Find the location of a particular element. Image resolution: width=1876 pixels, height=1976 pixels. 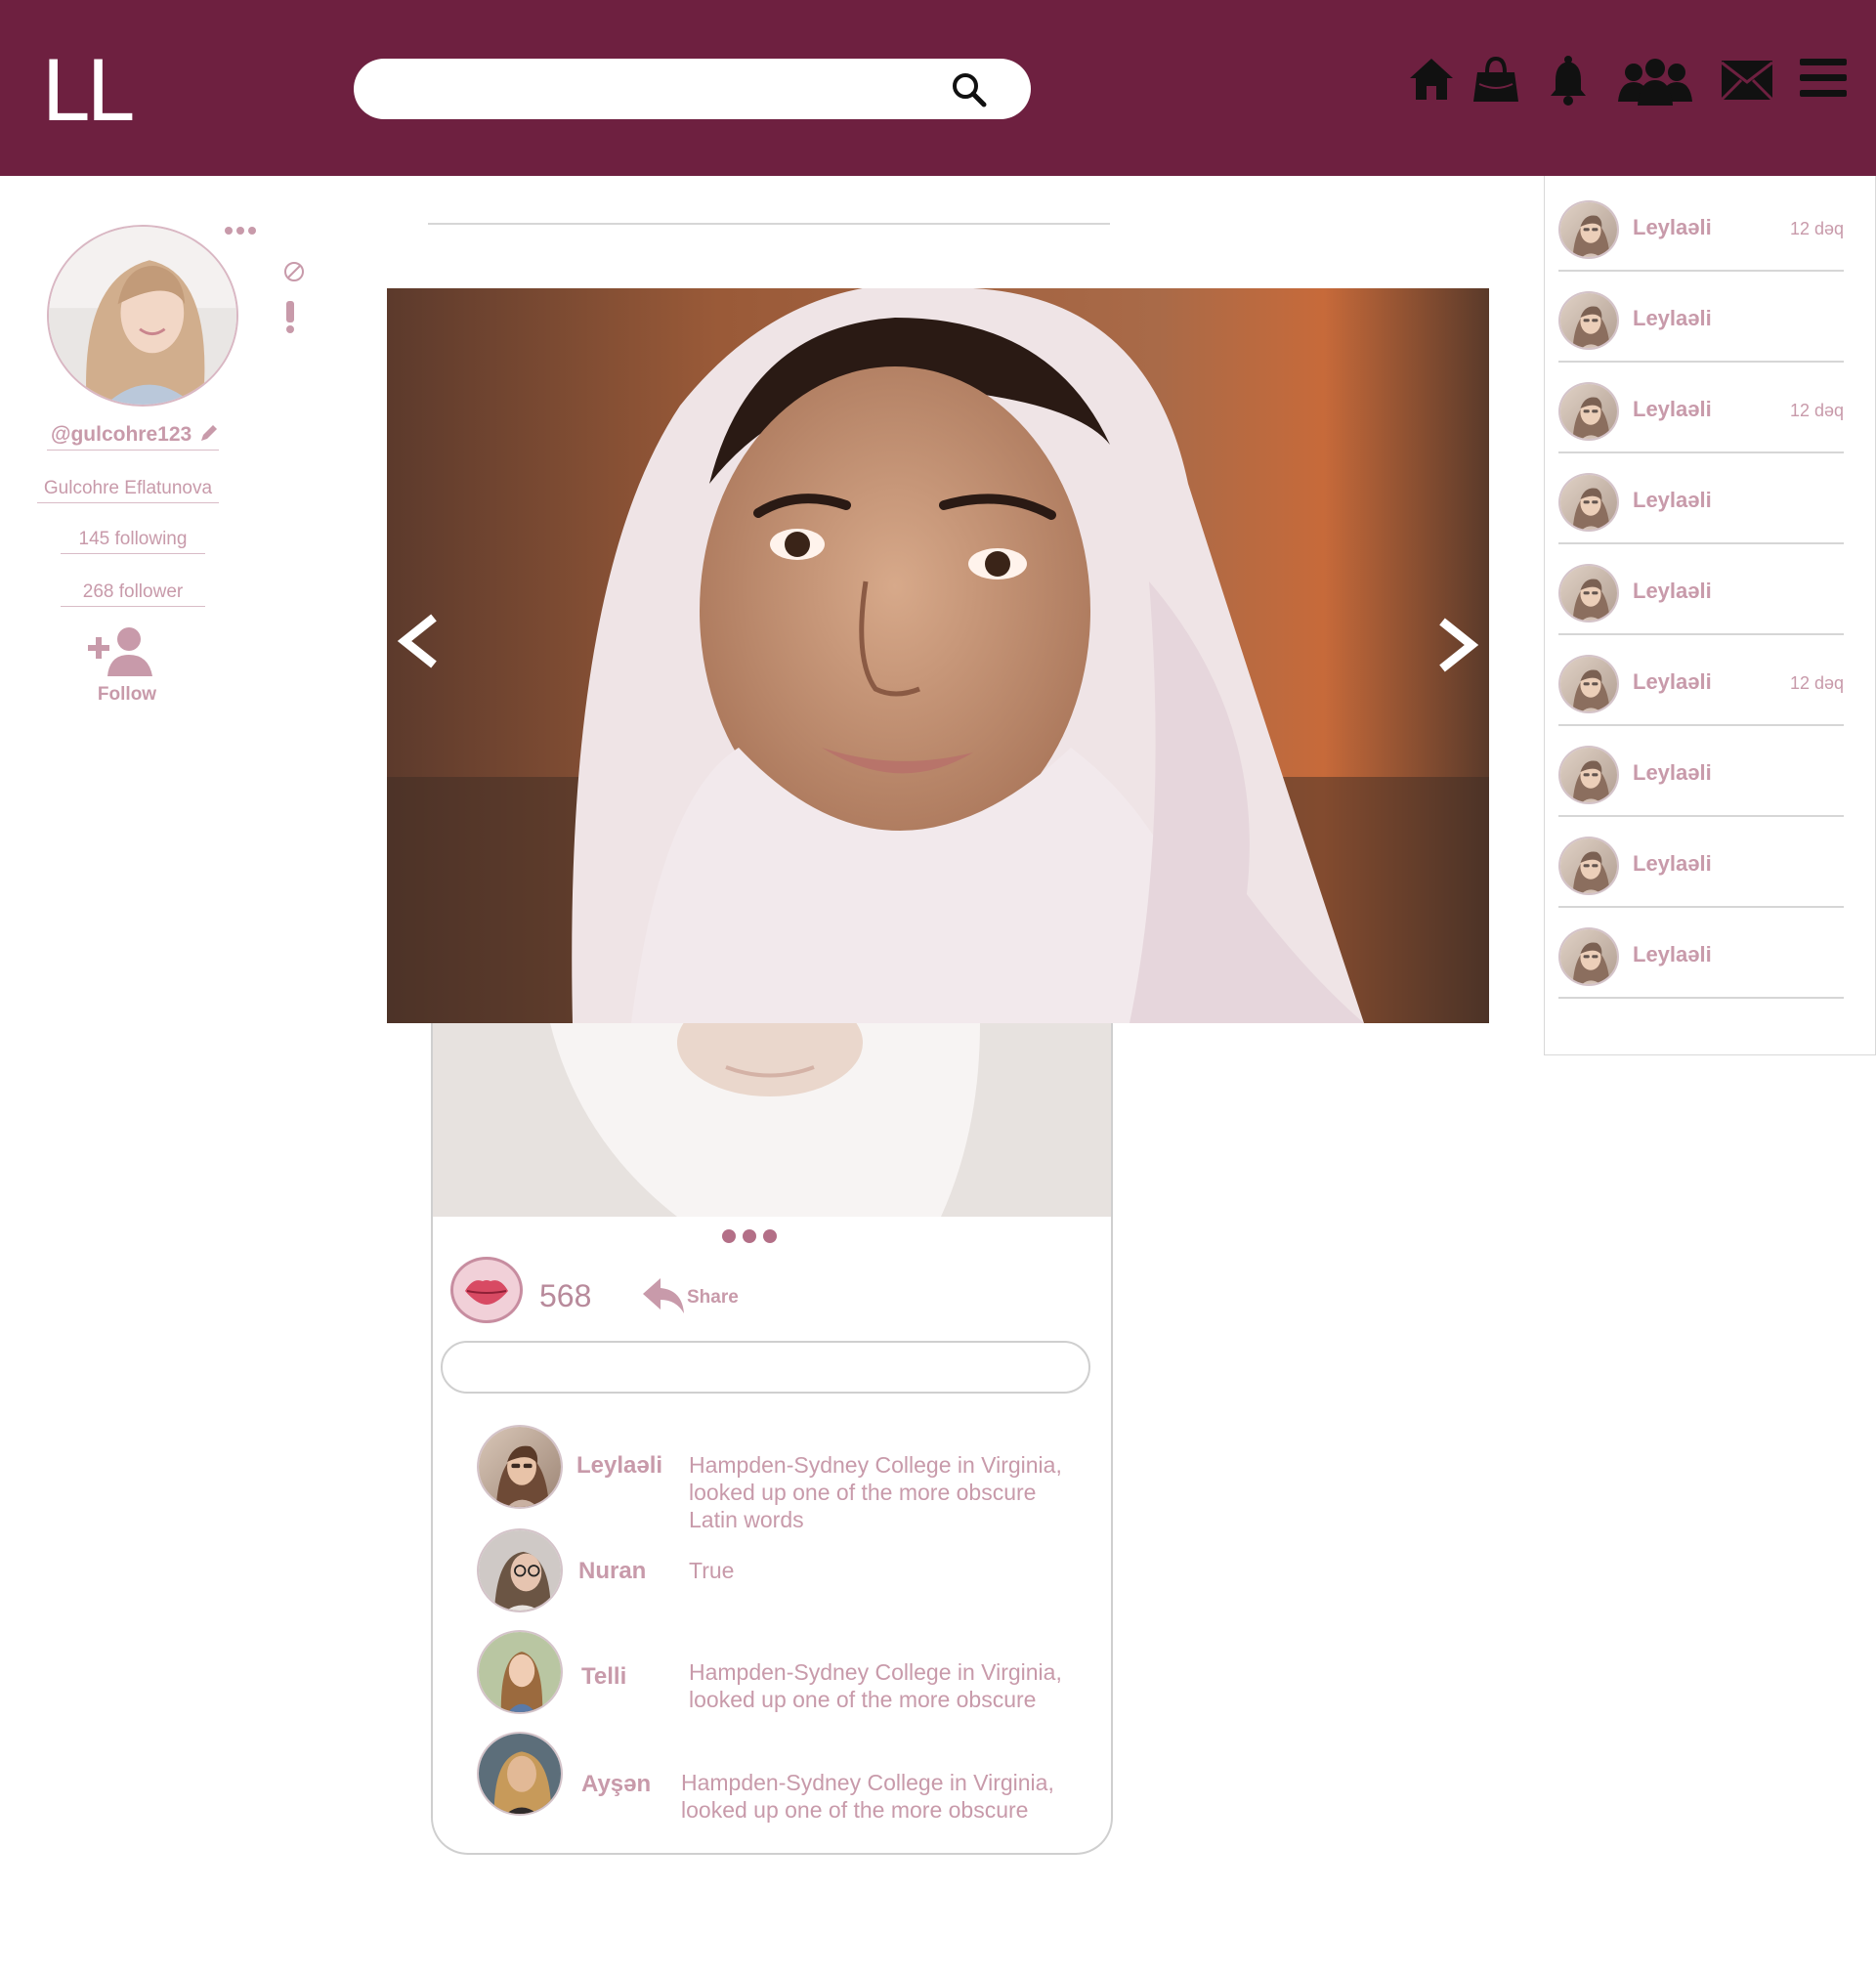

commenter-name: Ayşən is located at coordinates (616, 1784).